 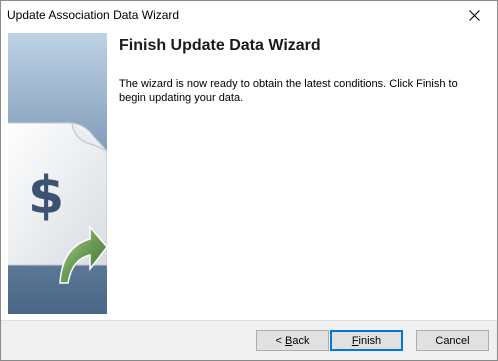 What do you see at coordinates (370, 340) in the screenshot?
I see `finish-button-rest: inish` at bounding box center [370, 340].